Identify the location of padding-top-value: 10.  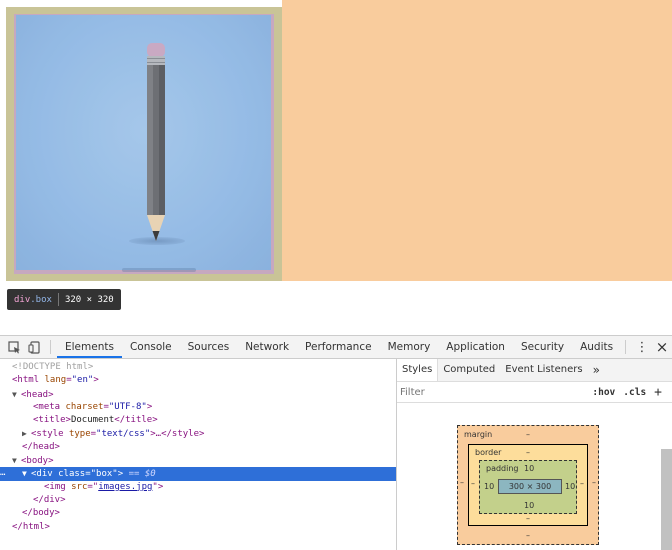
(529, 468).